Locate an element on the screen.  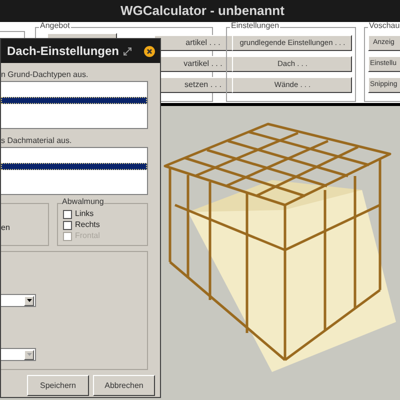
checkbox-label: Links is located at coordinates (84, 214).